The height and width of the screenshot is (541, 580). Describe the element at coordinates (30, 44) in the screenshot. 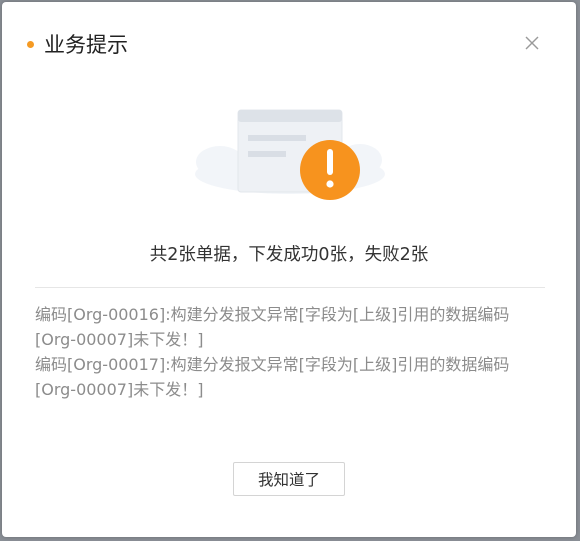

I see `title-dot-icon` at that location.